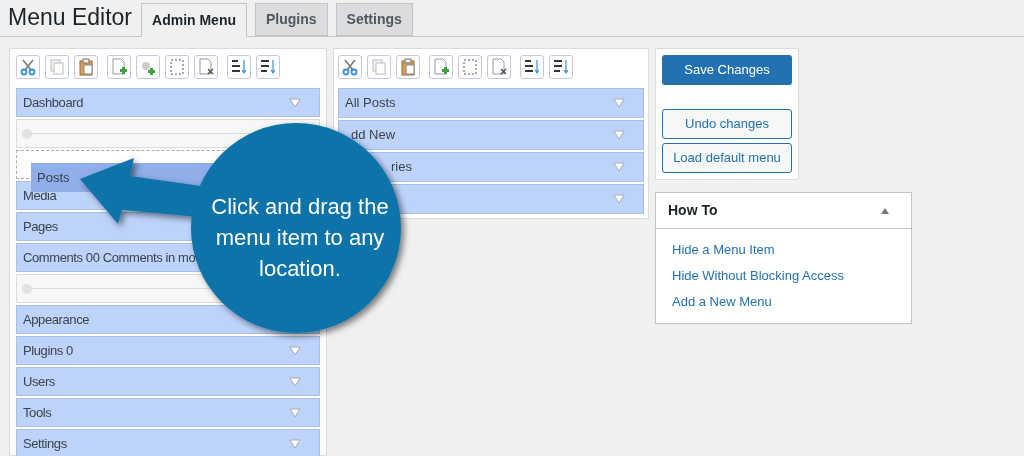 This screenshot has width=1024, height=456. Describe the element at coordinates (783, 276) in the screenshot. I see `help-link: Hide Without Blocking Access` at that location.